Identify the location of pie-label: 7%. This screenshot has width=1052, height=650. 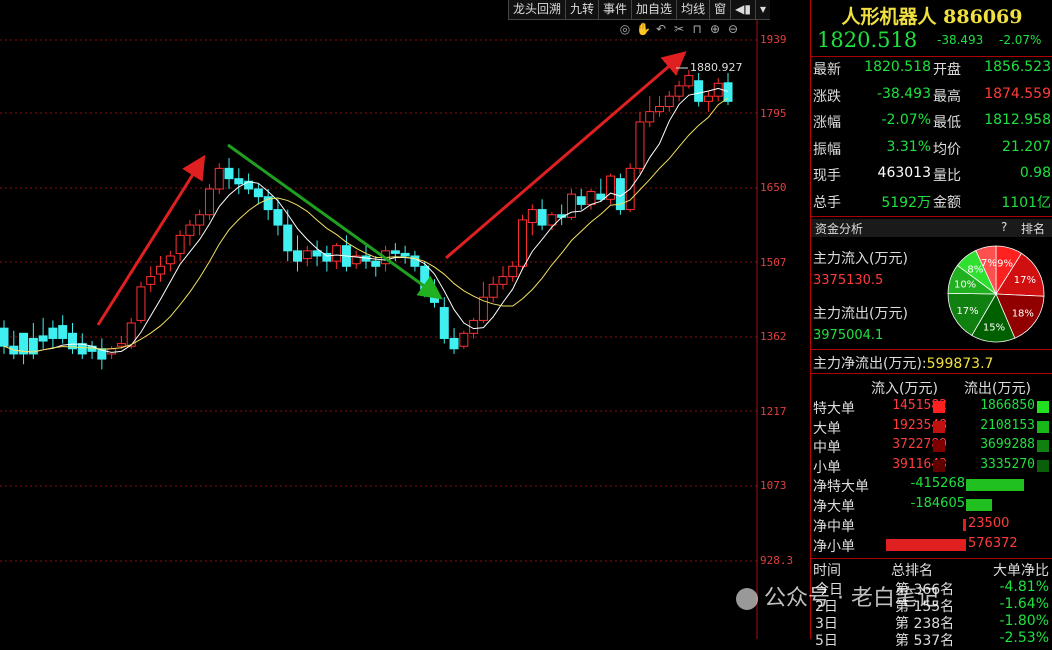
(989, 263).